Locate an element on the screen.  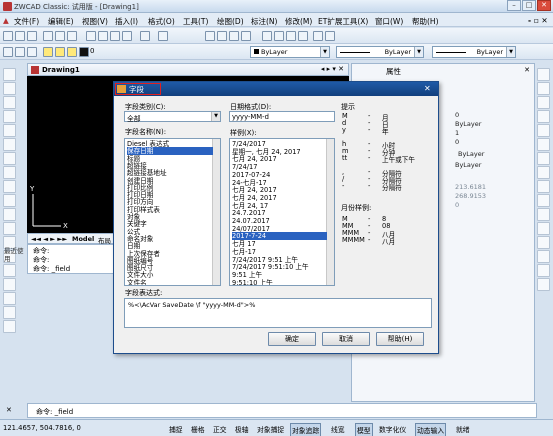
publish-icon is located at coordinates (72, 36).